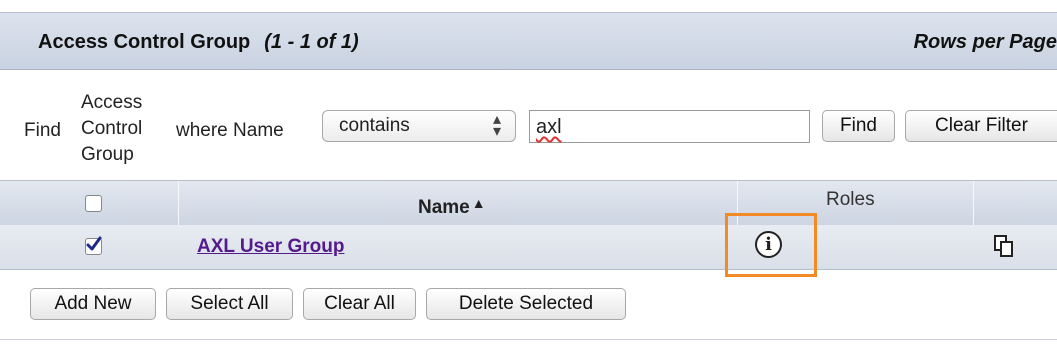 The height and width of the screenshot is (354, 1057). What do you see at coordinates (1004, 246) in the screenshot?
I see `copy-icon` at bounding box center [1004, 246].